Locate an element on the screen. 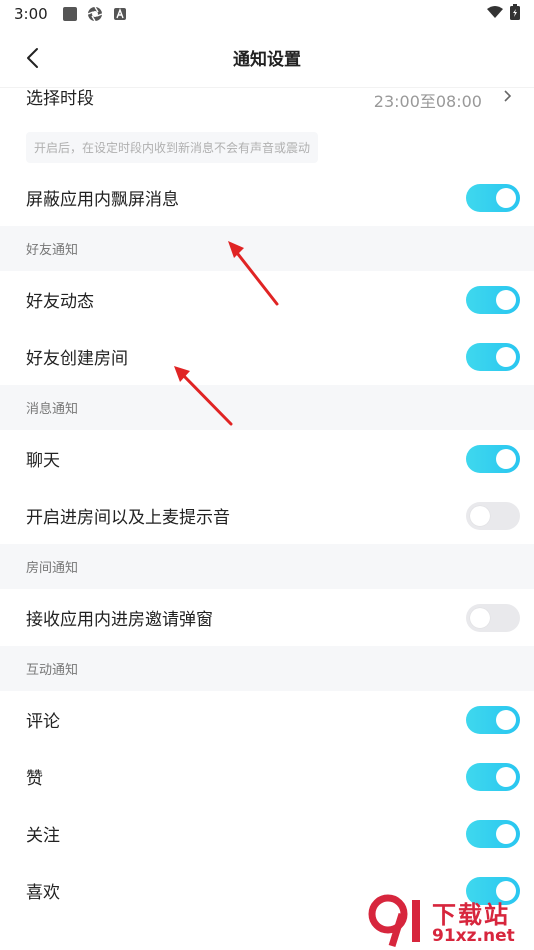 The height and width of the screenshot is (950, 534). watermark-text: 下载站 91xz.net is located at coordinates (473, 920).